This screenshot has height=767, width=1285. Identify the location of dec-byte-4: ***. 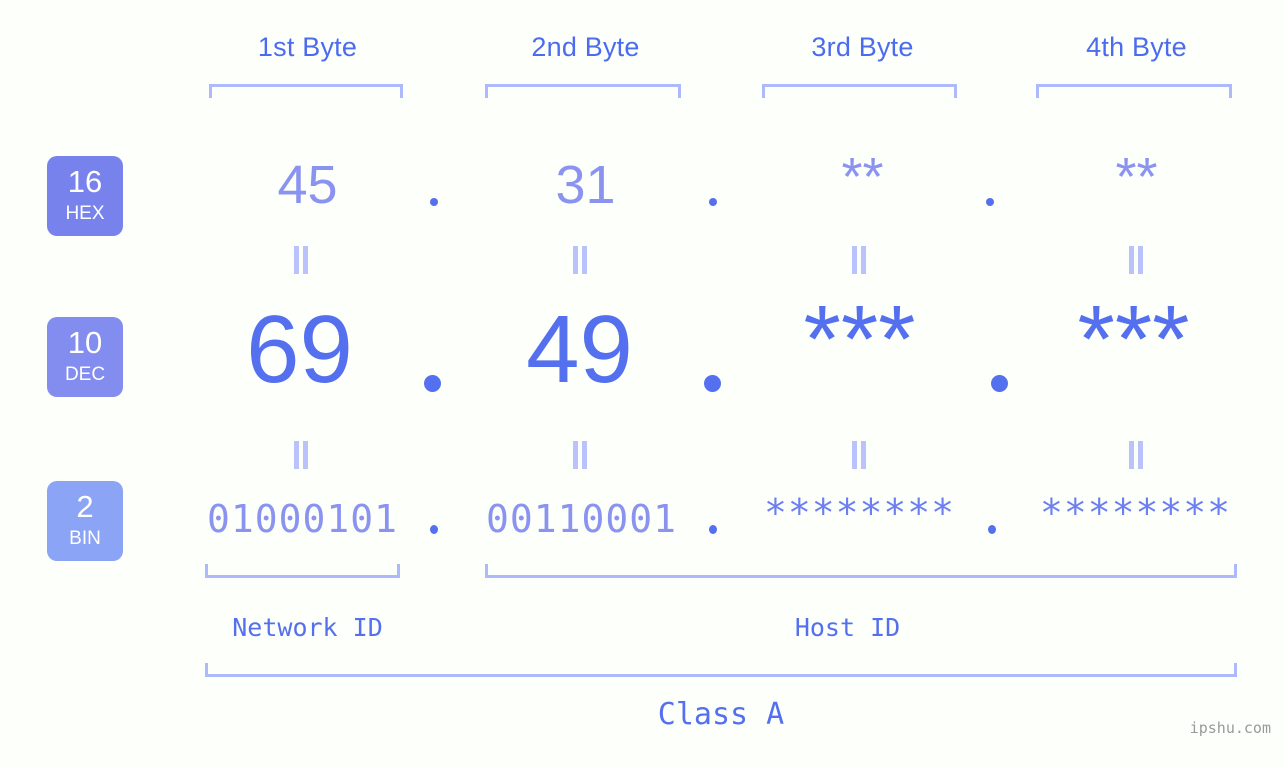
(1133, 339).